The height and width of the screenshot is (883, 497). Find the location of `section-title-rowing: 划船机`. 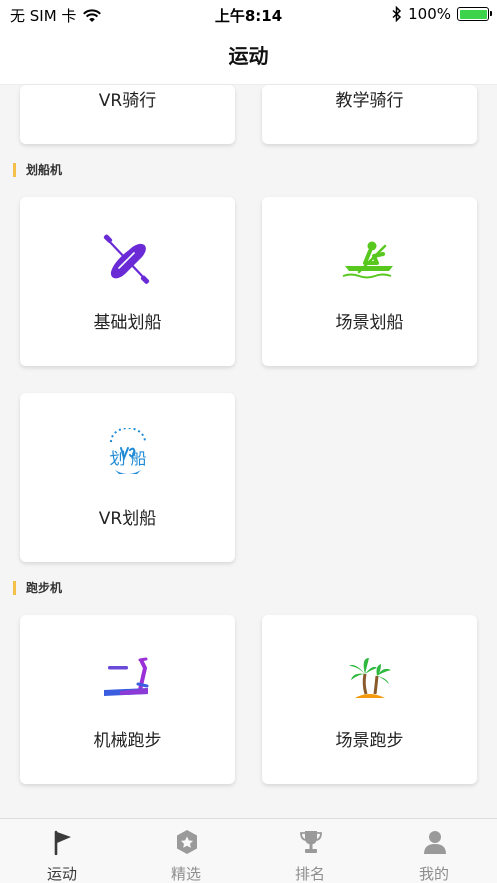

section-title-rowing: 划船机 is located at coordinates (37, 170).